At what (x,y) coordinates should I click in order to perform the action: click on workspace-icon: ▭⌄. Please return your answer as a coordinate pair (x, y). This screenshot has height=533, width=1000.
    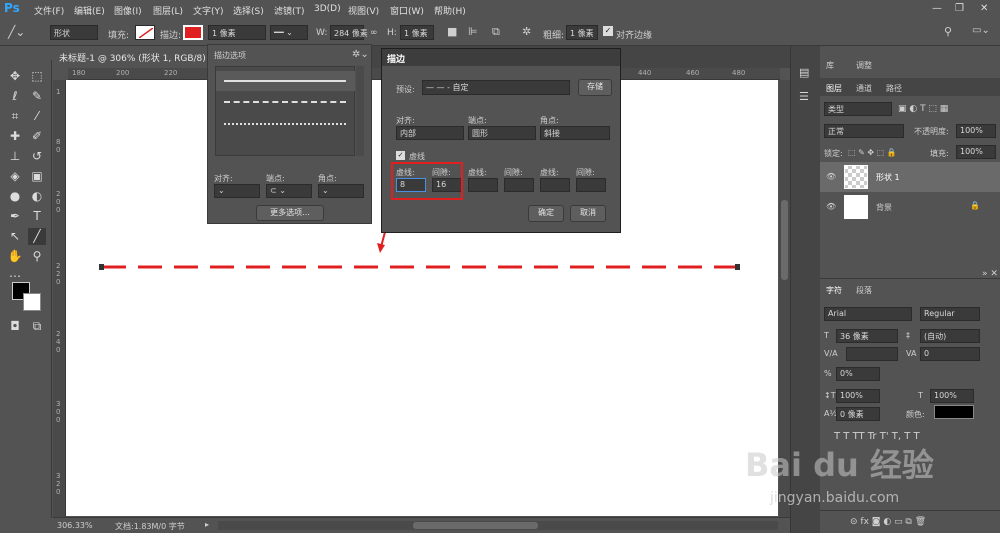
    Looking at the image, I should click on (981, 30).